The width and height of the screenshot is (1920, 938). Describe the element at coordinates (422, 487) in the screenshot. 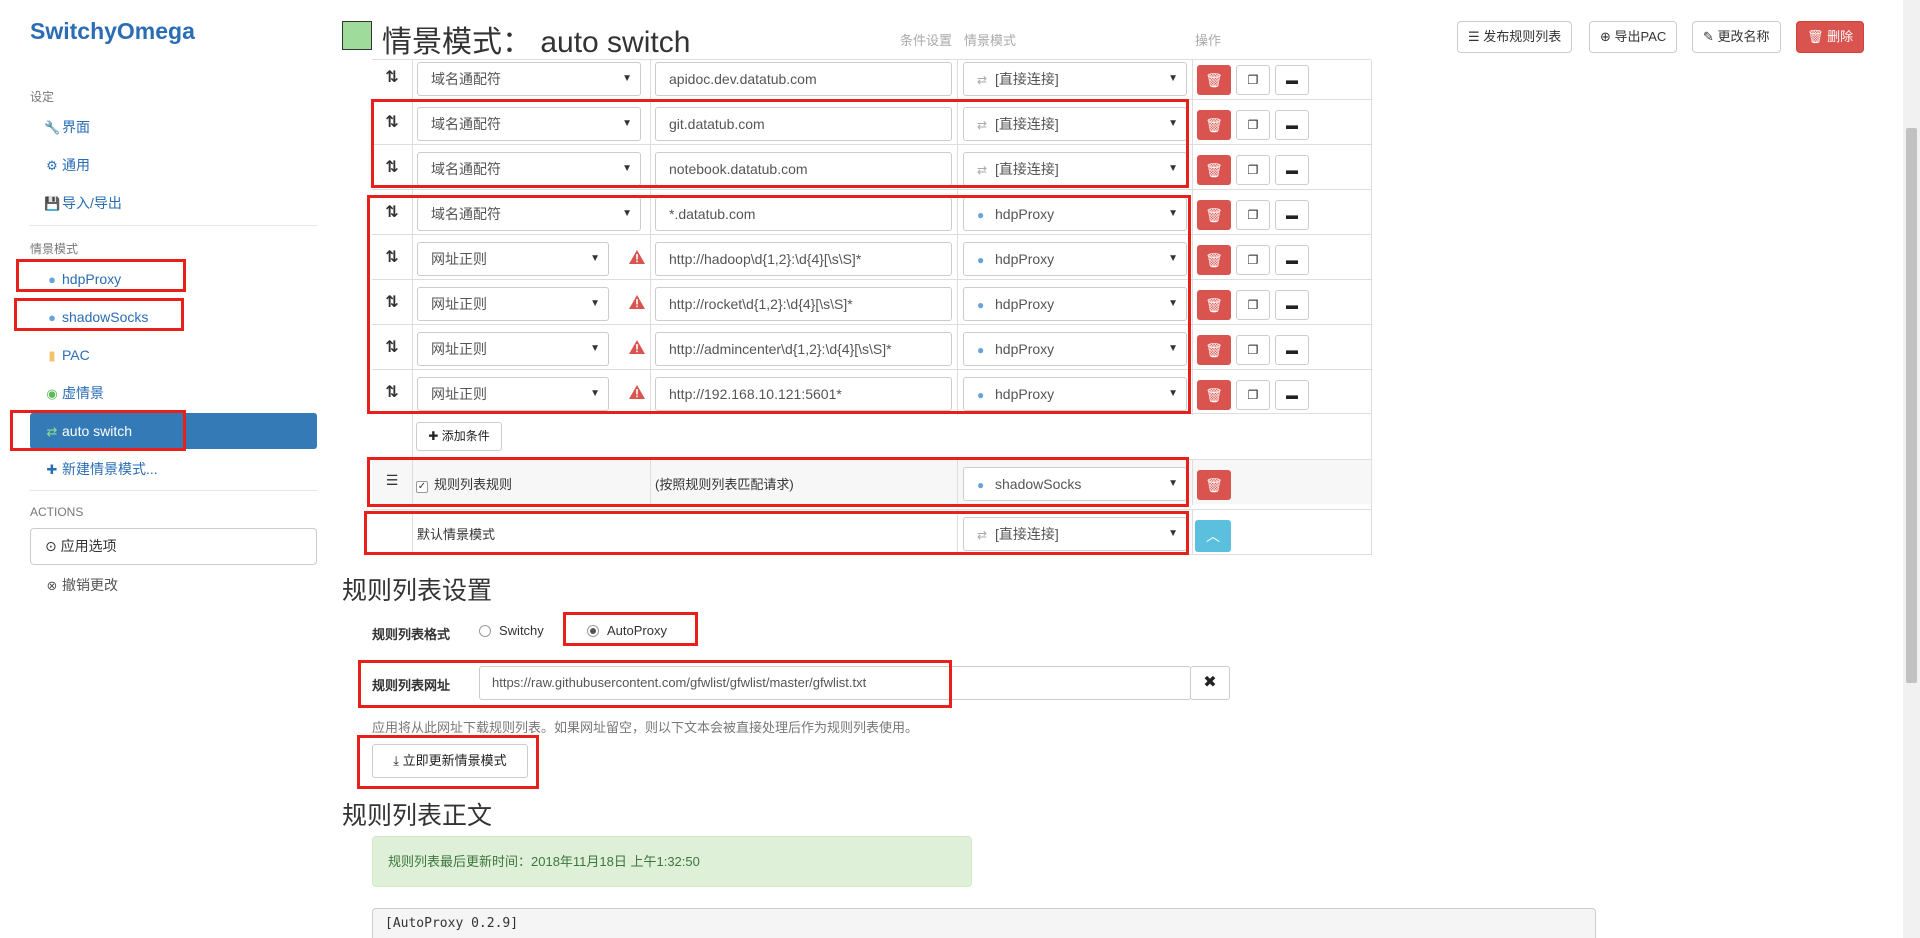

I see `rule-list-checkbox: ✓` at that location.